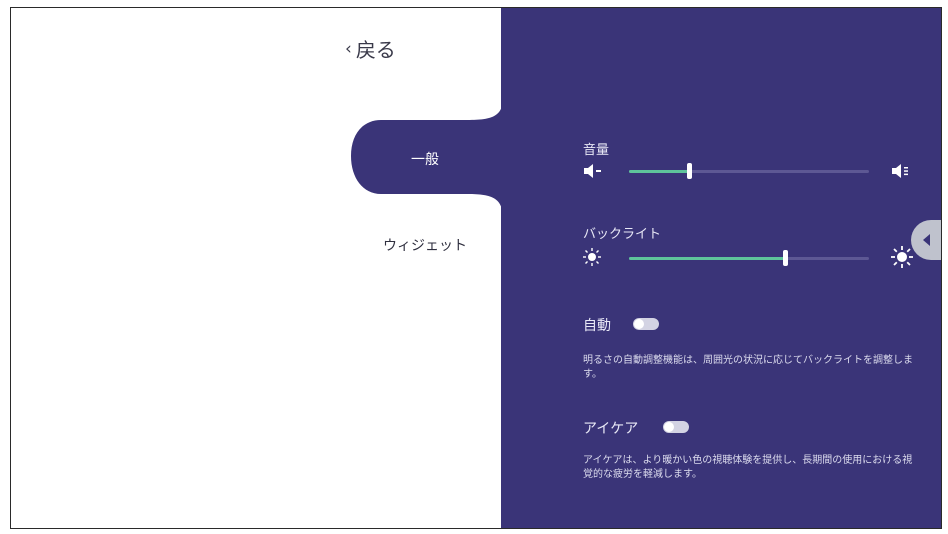 The height and width of the screenshot is (534, 948). I want to click on volume-label: 音量, so click(596, 150).